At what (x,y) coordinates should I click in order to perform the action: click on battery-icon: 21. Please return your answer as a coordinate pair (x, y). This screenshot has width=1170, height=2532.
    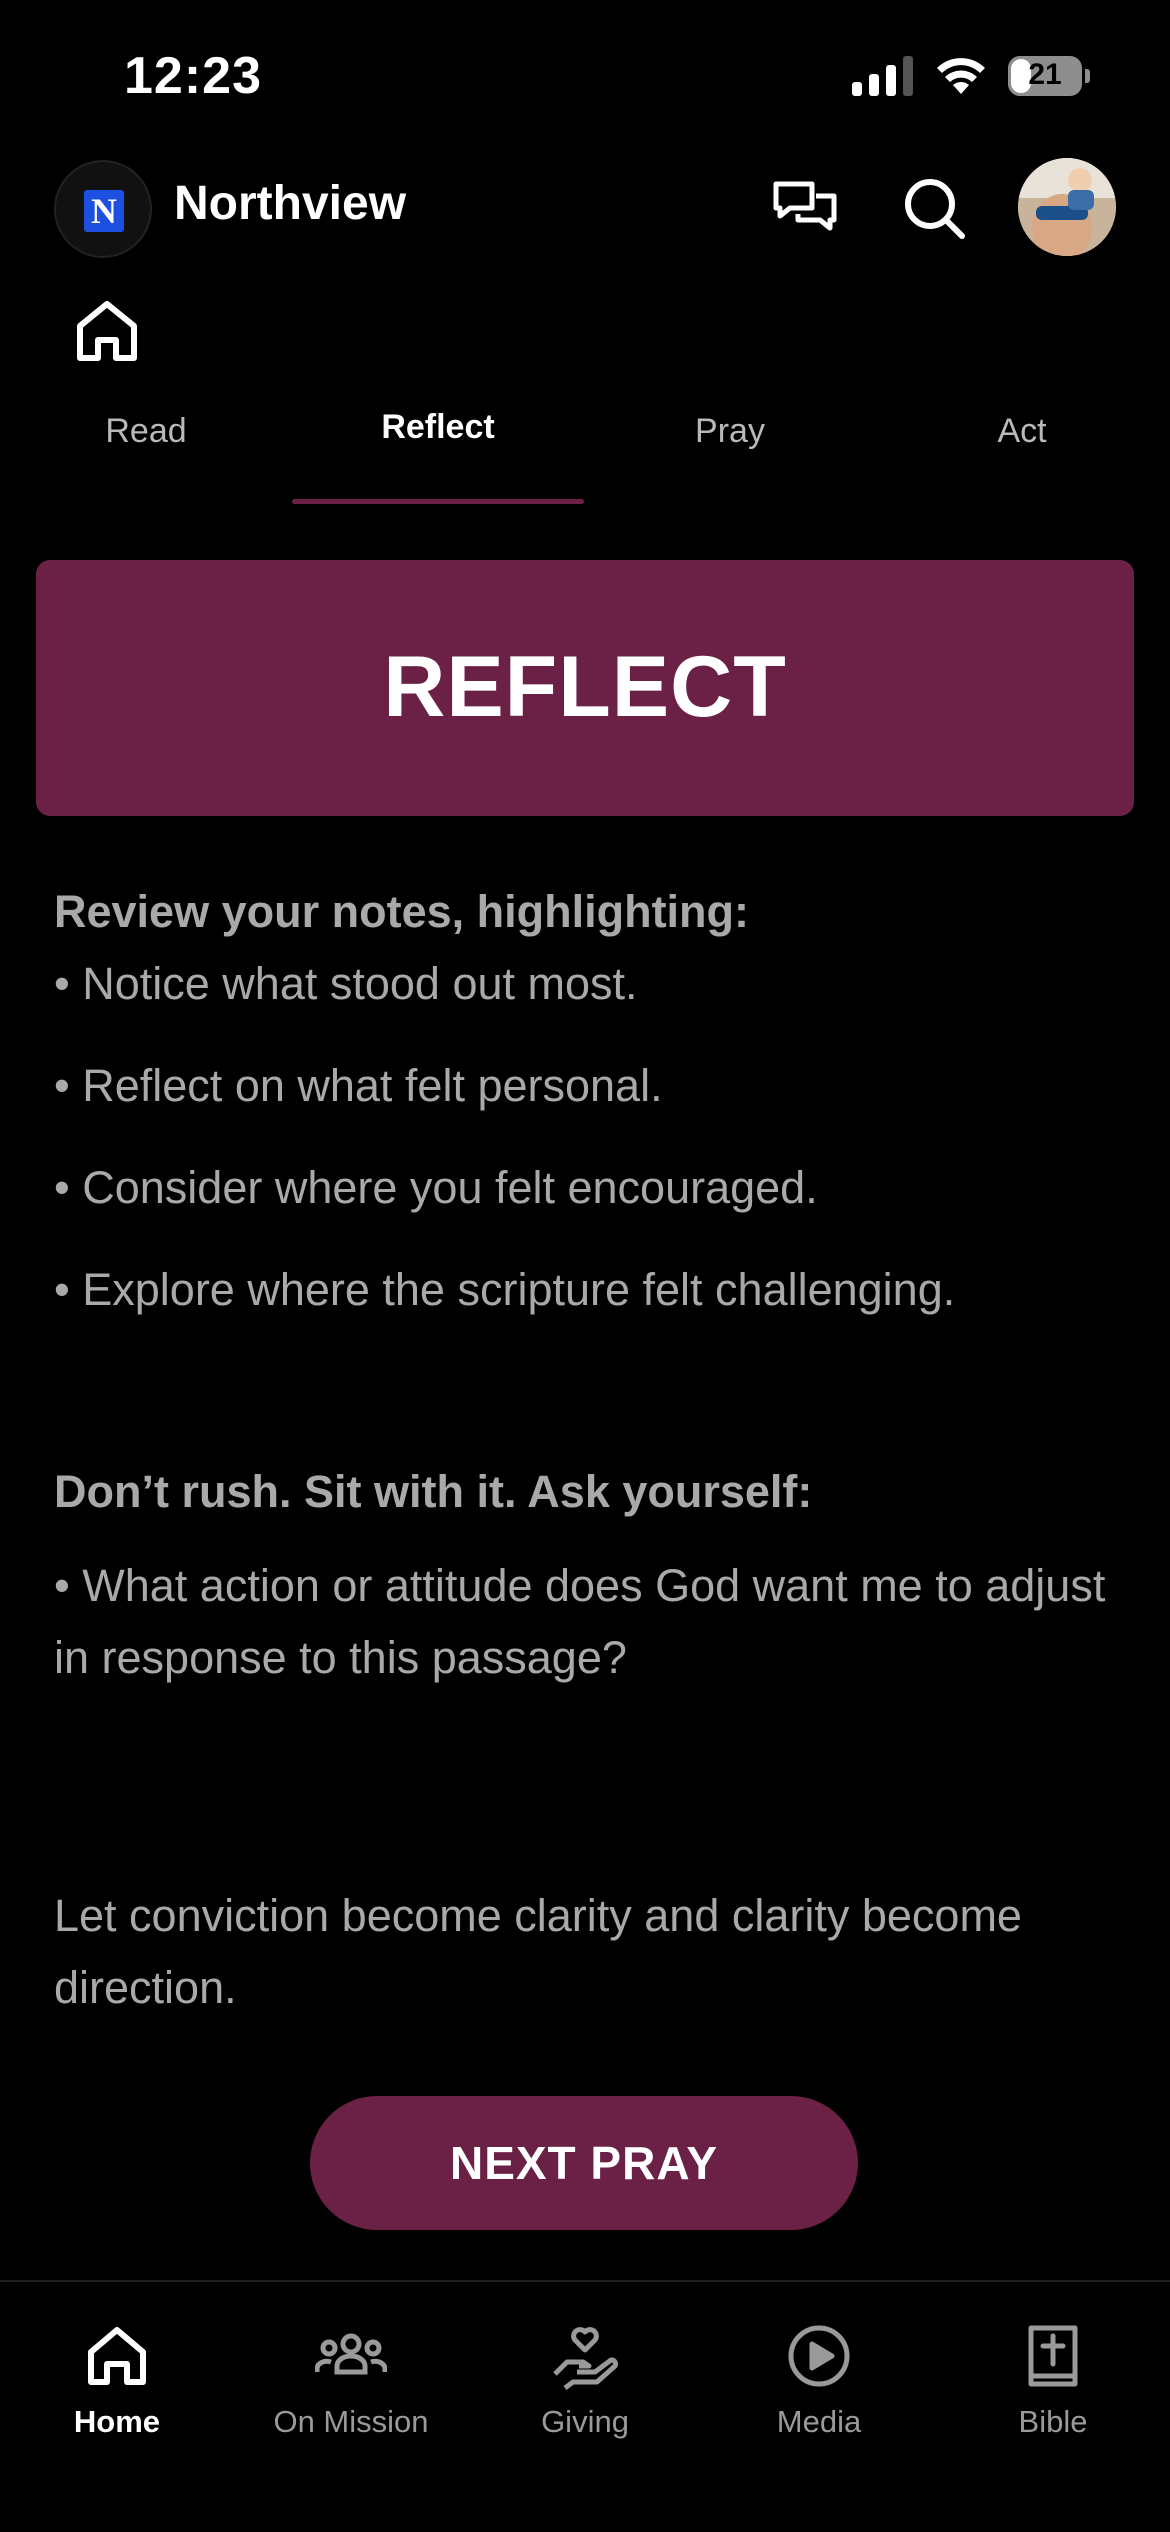
    Looking at the image, I should click on (1049, 77).